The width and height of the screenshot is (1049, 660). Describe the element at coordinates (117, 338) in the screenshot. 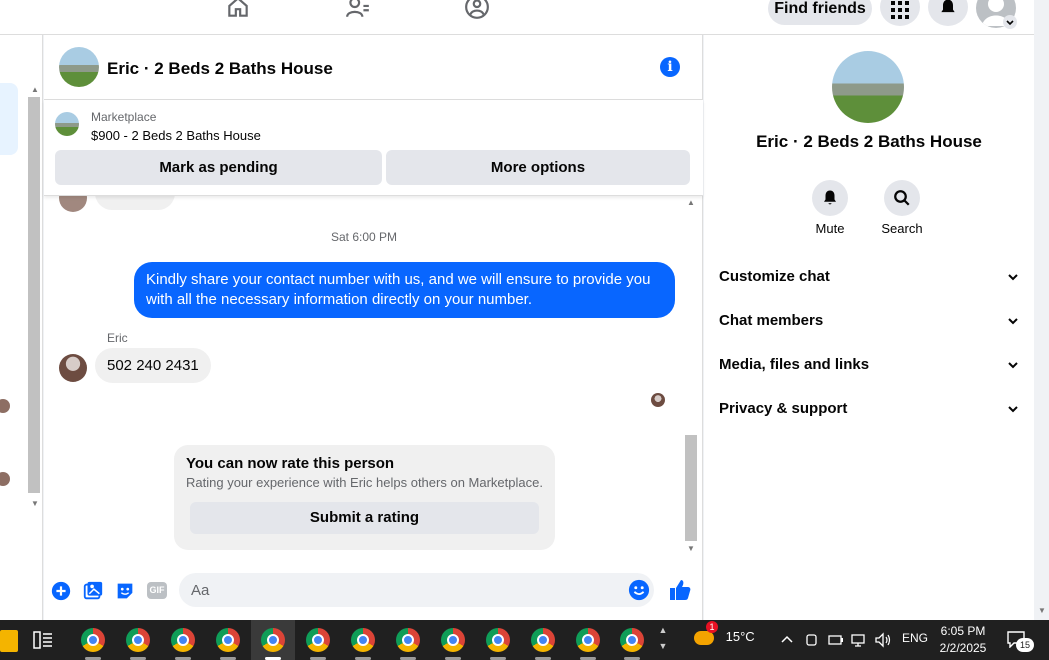

I see `sender-name: Eric` at that location.